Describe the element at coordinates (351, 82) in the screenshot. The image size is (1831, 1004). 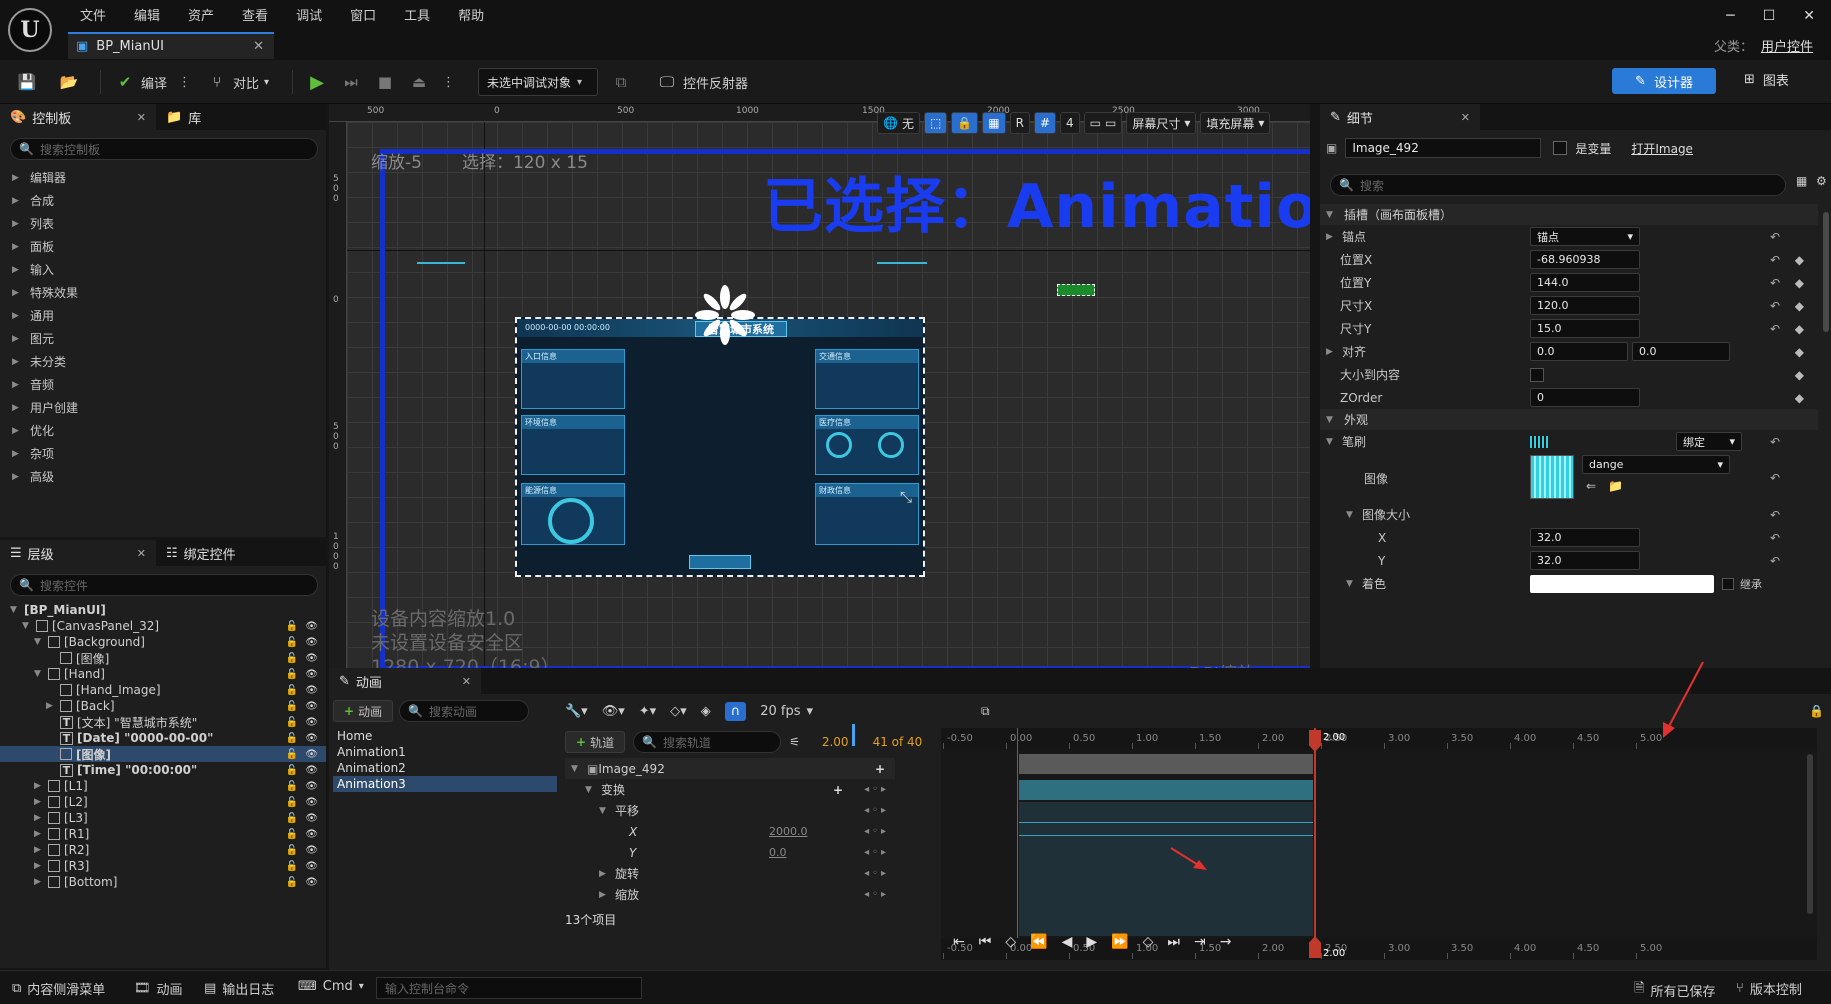
I see `step-icon: ⏭` at that location.